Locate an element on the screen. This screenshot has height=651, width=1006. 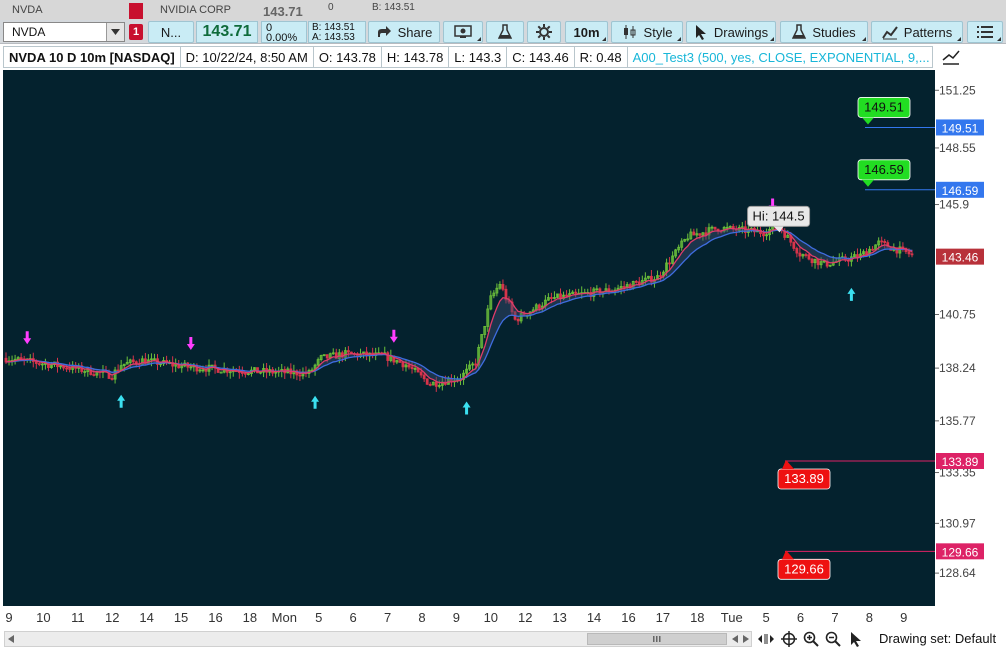
time-label: 12 is located at coordinates (112, 617).